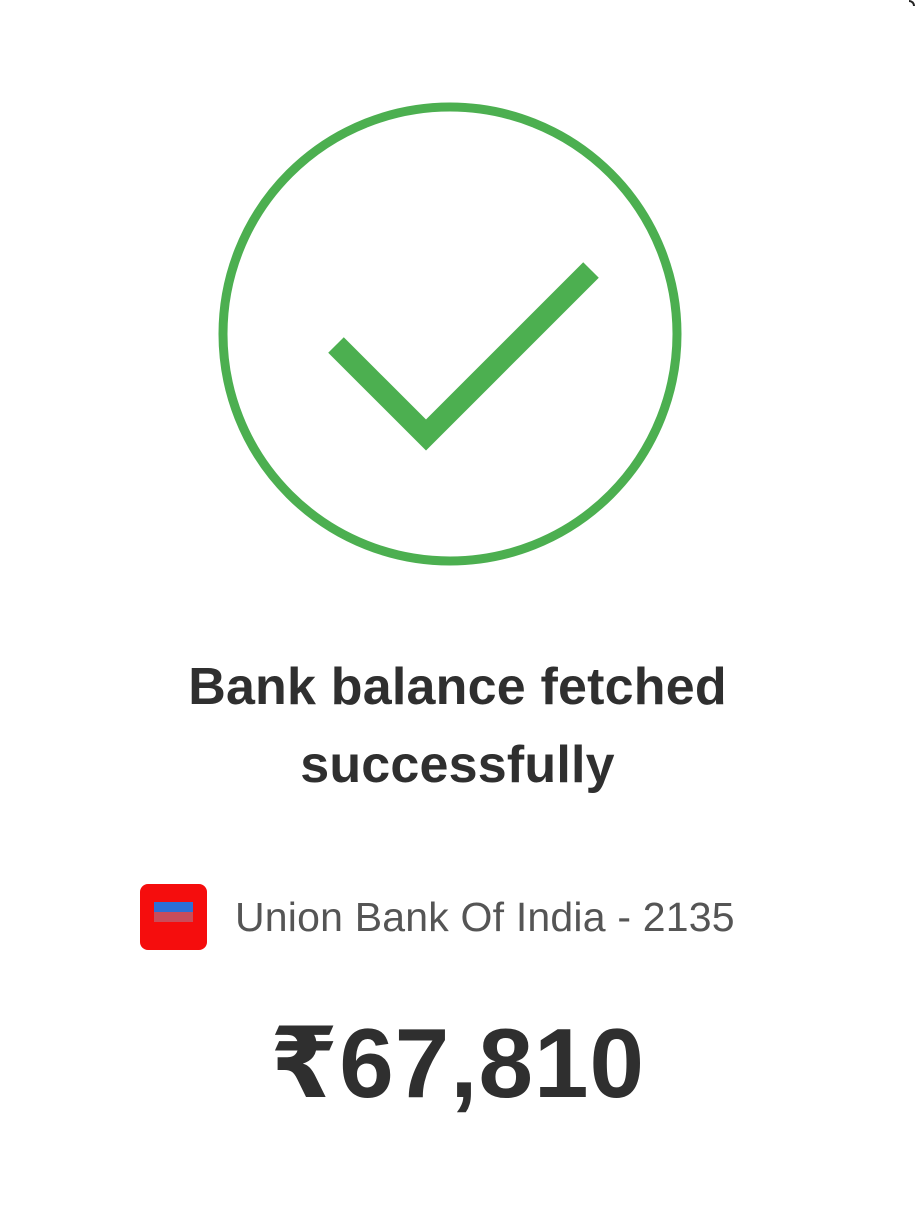 The image size is (915, 1215). I want to click on bank-logo-icon, so click(173, 917).